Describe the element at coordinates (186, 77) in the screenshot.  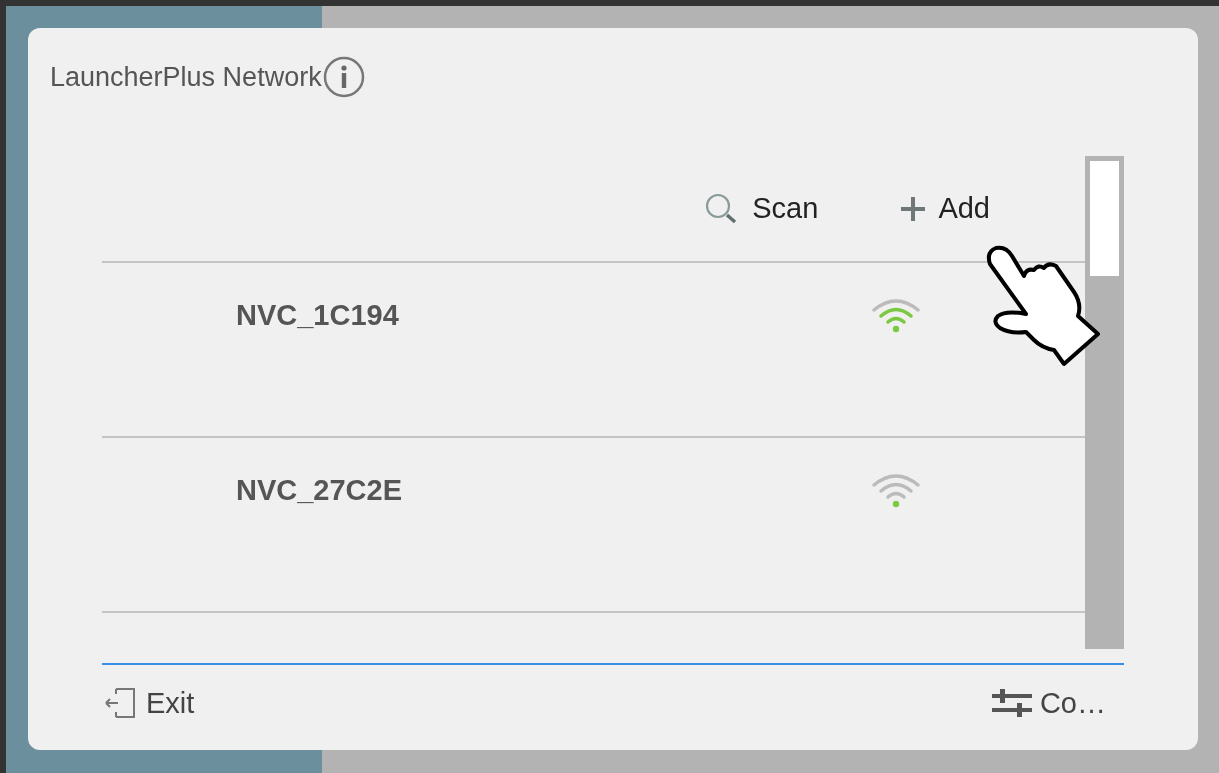
I see `dialog-title: LauncherPlus Network` at that location.